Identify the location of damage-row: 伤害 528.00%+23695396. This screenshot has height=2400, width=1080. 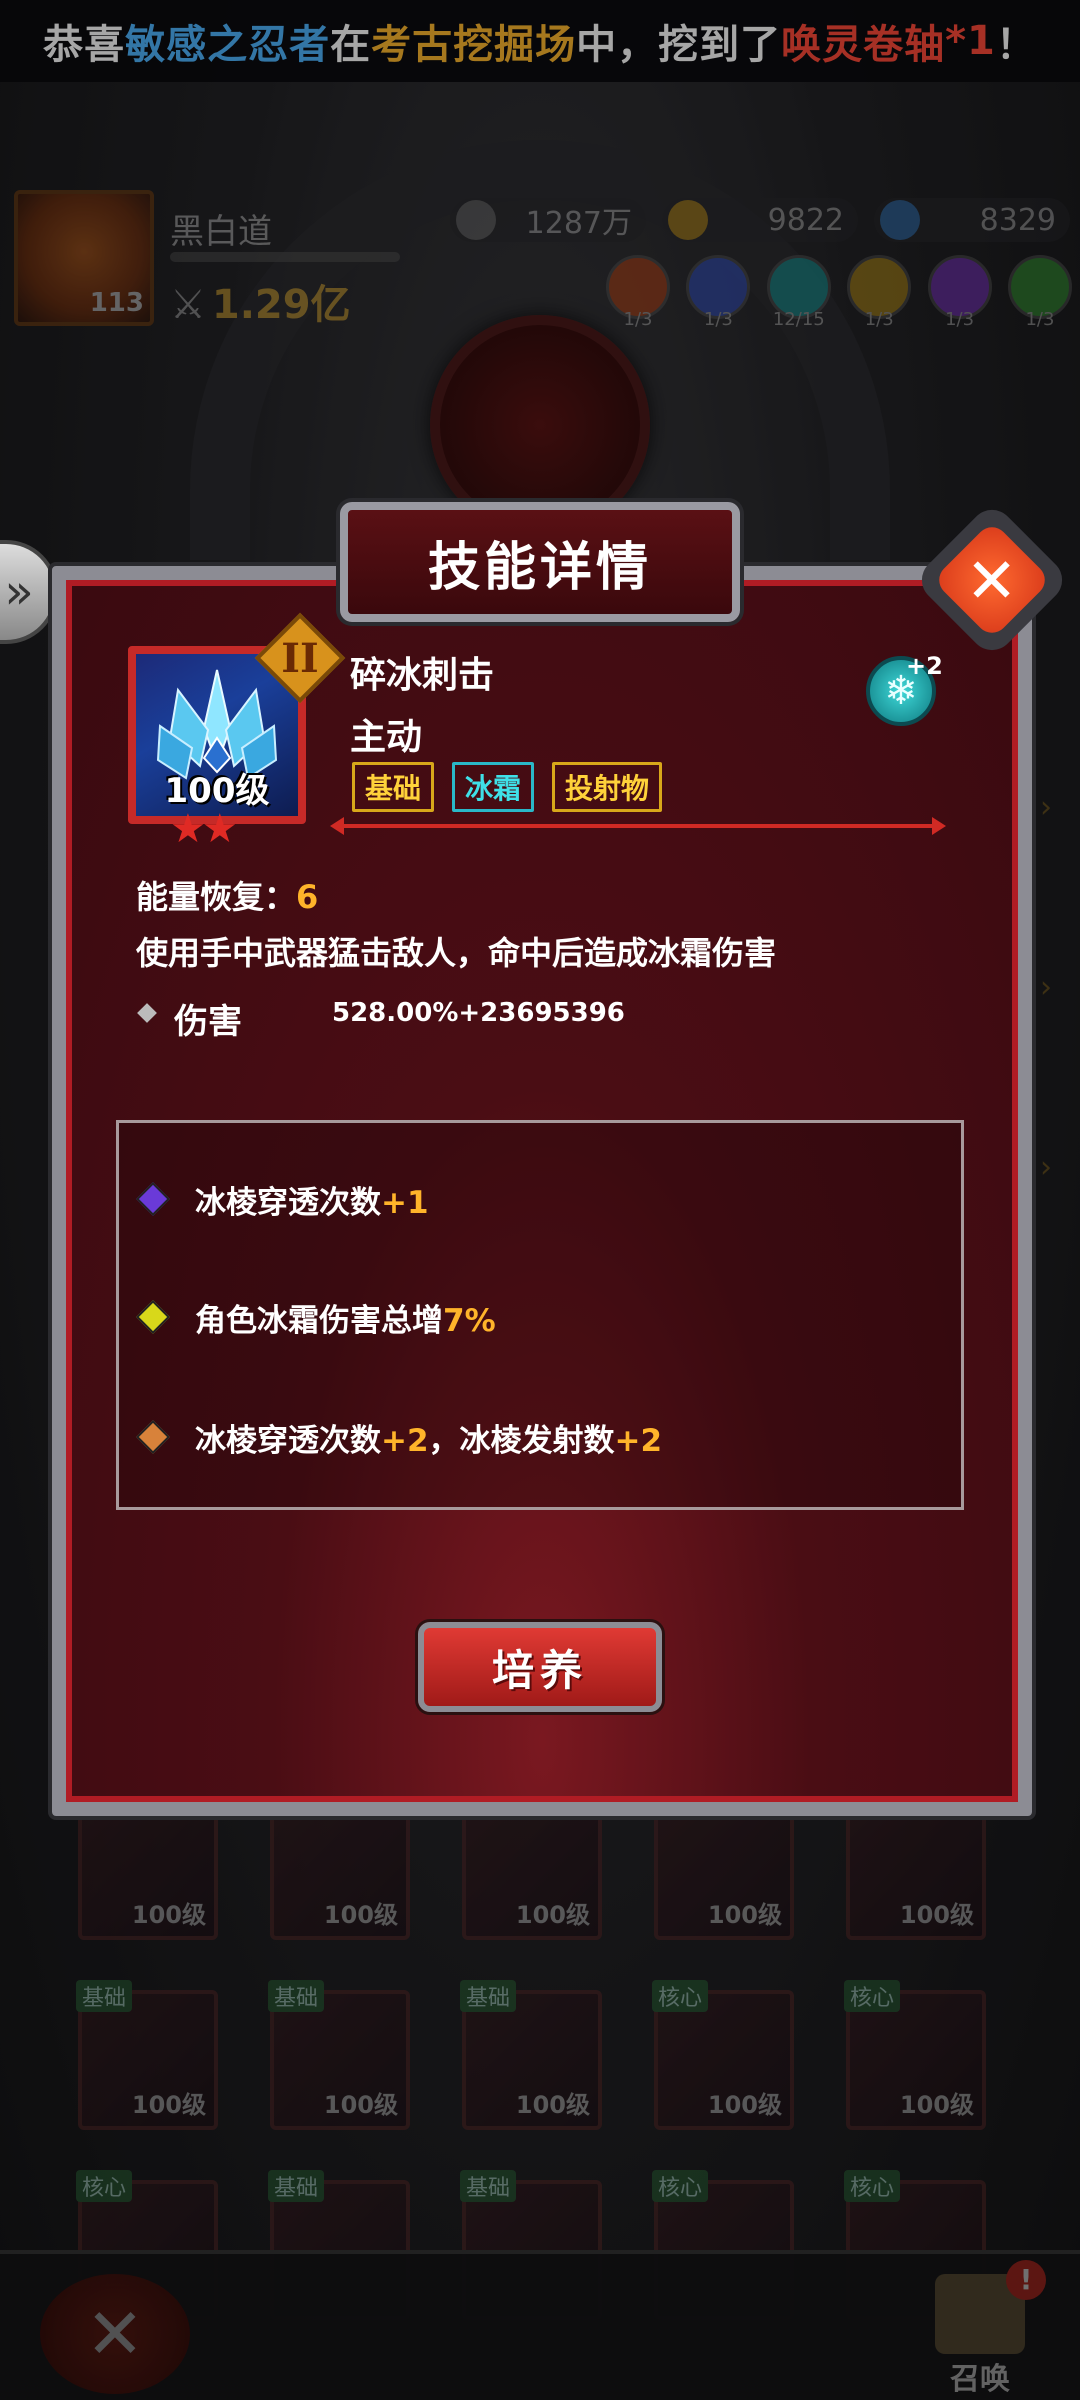
(488, 1019).